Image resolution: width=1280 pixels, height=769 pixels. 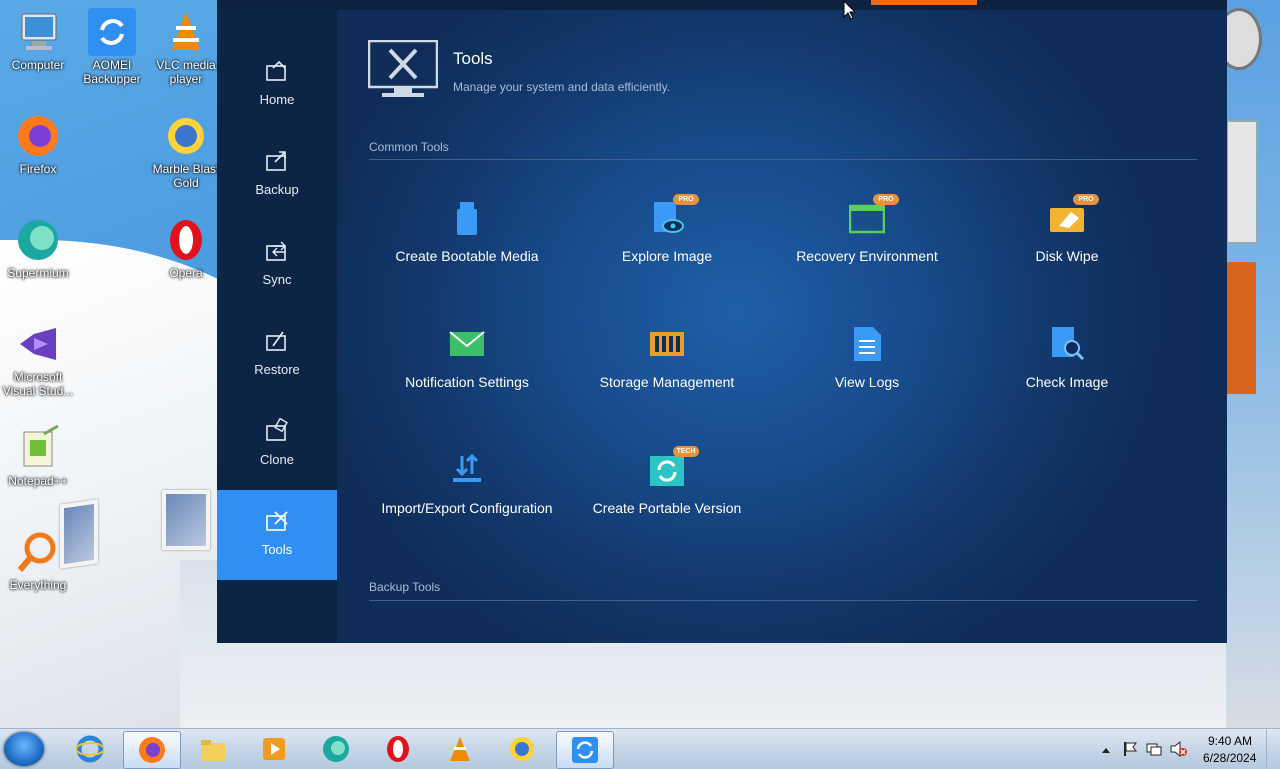 I want to click on envelope-icon, so click(x=467, y=344).